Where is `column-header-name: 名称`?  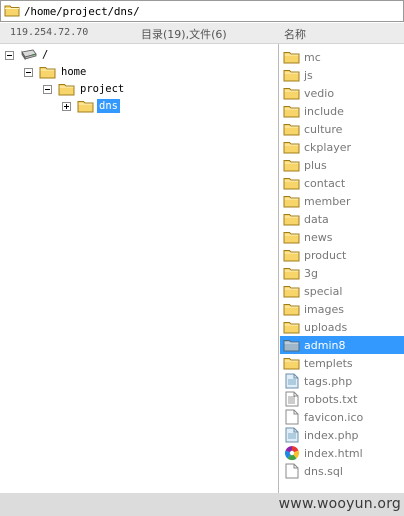 column-header-name: 名称 is located at coordinates (295, 34).